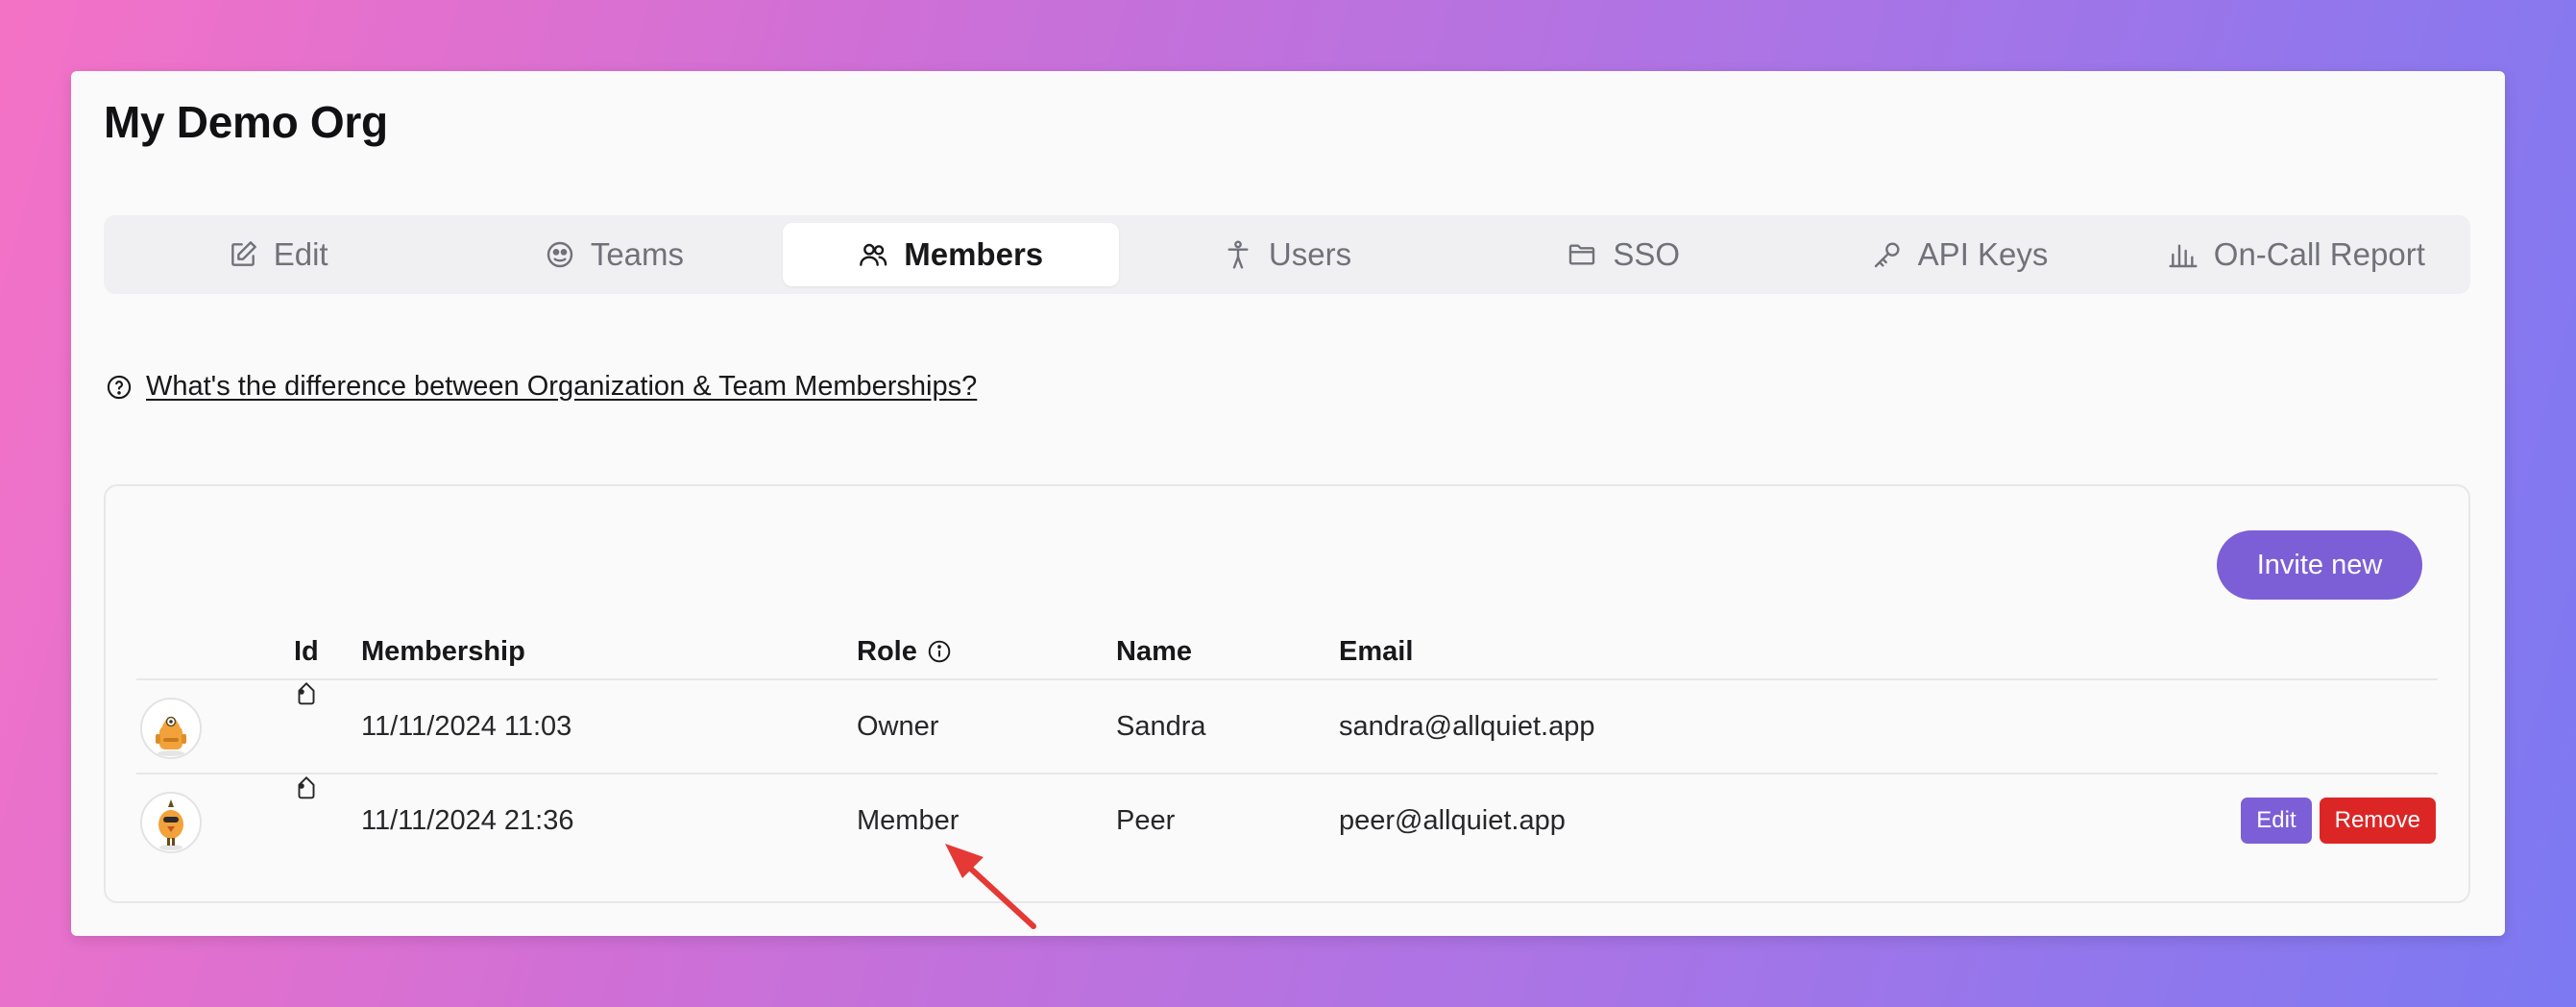 The width and height of the screenshot is (2576, 1007). What do you see at coordinates (1647, 254) in the screenshot?
I see `tab-label: SSO` at bounding box center [1647, 254].